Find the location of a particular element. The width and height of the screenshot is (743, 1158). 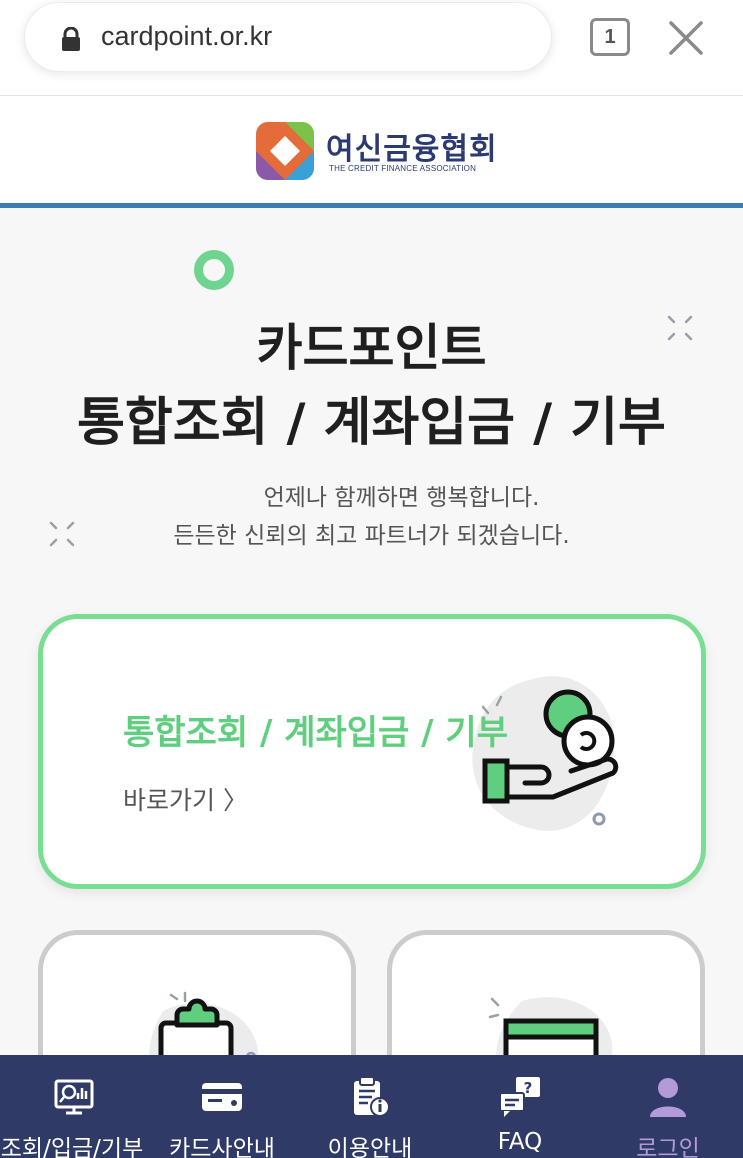

nav-item-faq: ? FAQ is located at coordinates (520, 1106).